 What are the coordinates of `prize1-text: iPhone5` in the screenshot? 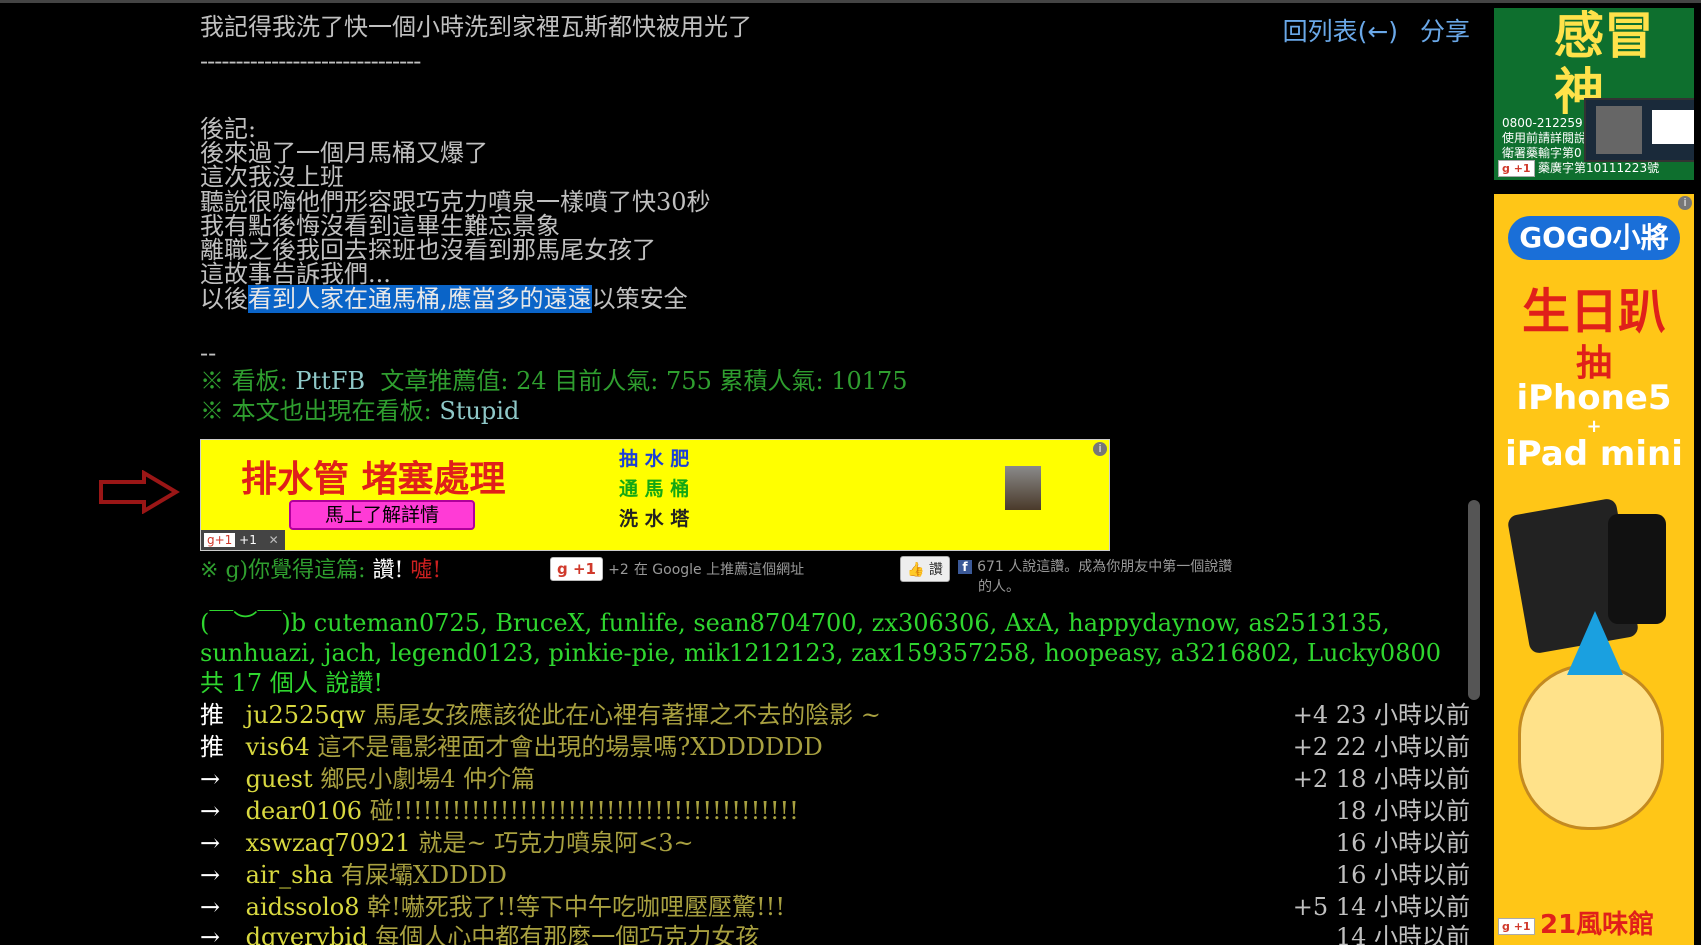 It's located at (1594, 398).